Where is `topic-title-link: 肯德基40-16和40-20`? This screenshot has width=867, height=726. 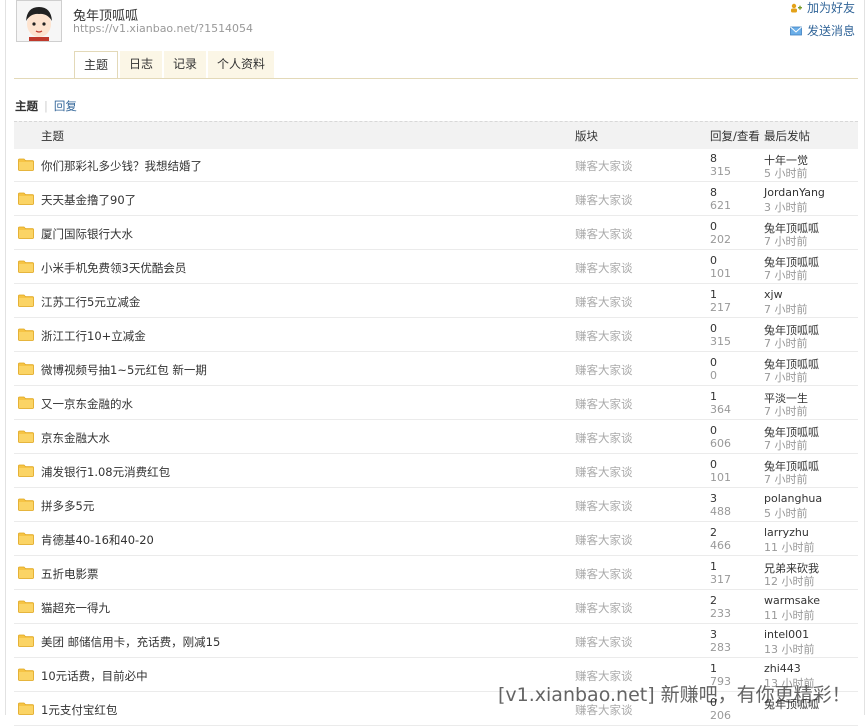 topic-title-link: 肯德基40-16和40-20 is located at coordinates (97, 540).